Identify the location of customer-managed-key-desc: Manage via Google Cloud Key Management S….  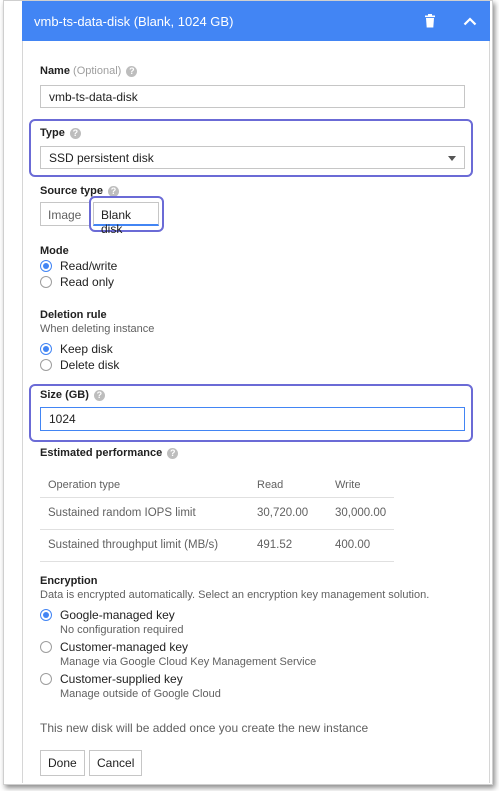
(188, 662).